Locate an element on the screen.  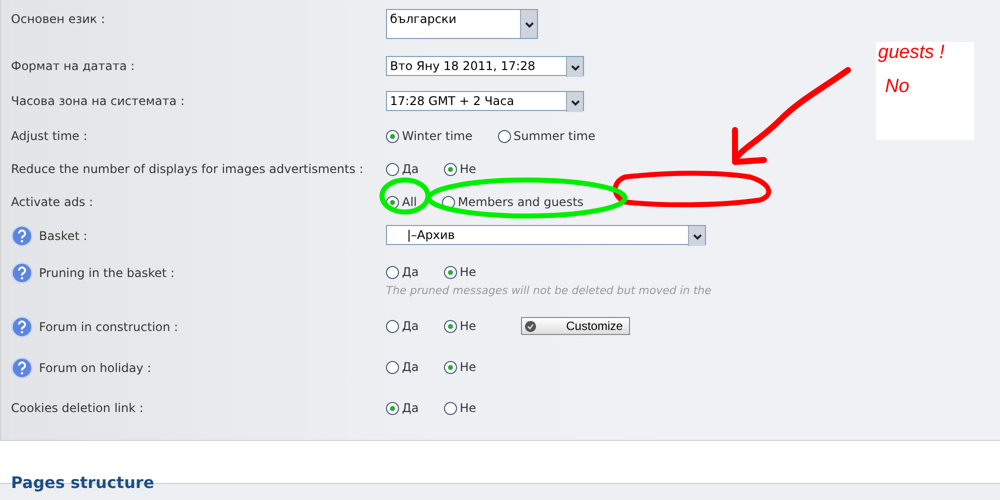
setting-label: Формат на датата : is located at coordinates (73, 66).